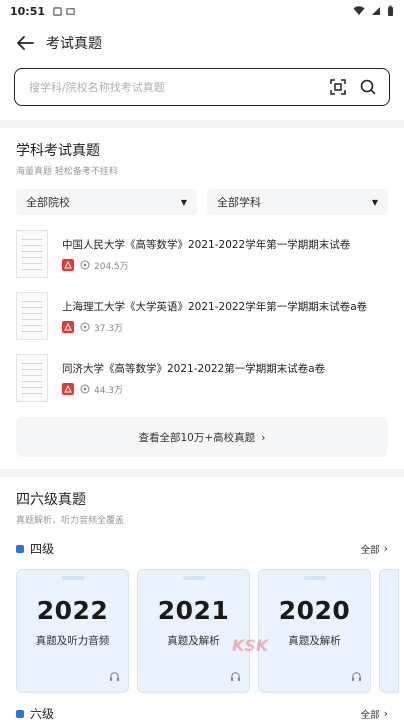 The width and height of the screenshot is (404, 720). Describe the element at coordinates (70, 11) in the screenshot. I see `mail-icon` at that location.